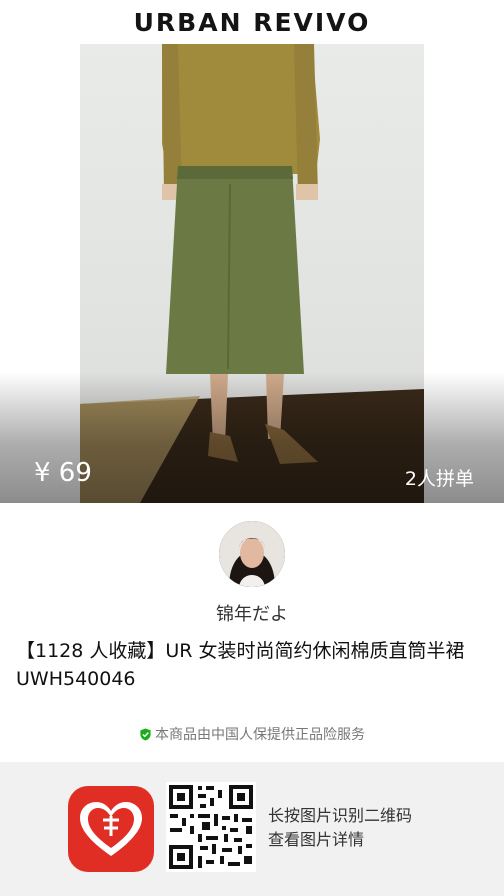  I want to click on product-title: 【1128 人收藏】UR 女装时尚简约休闲棉质直筒半裙 UWH540046, so click(240, 665).